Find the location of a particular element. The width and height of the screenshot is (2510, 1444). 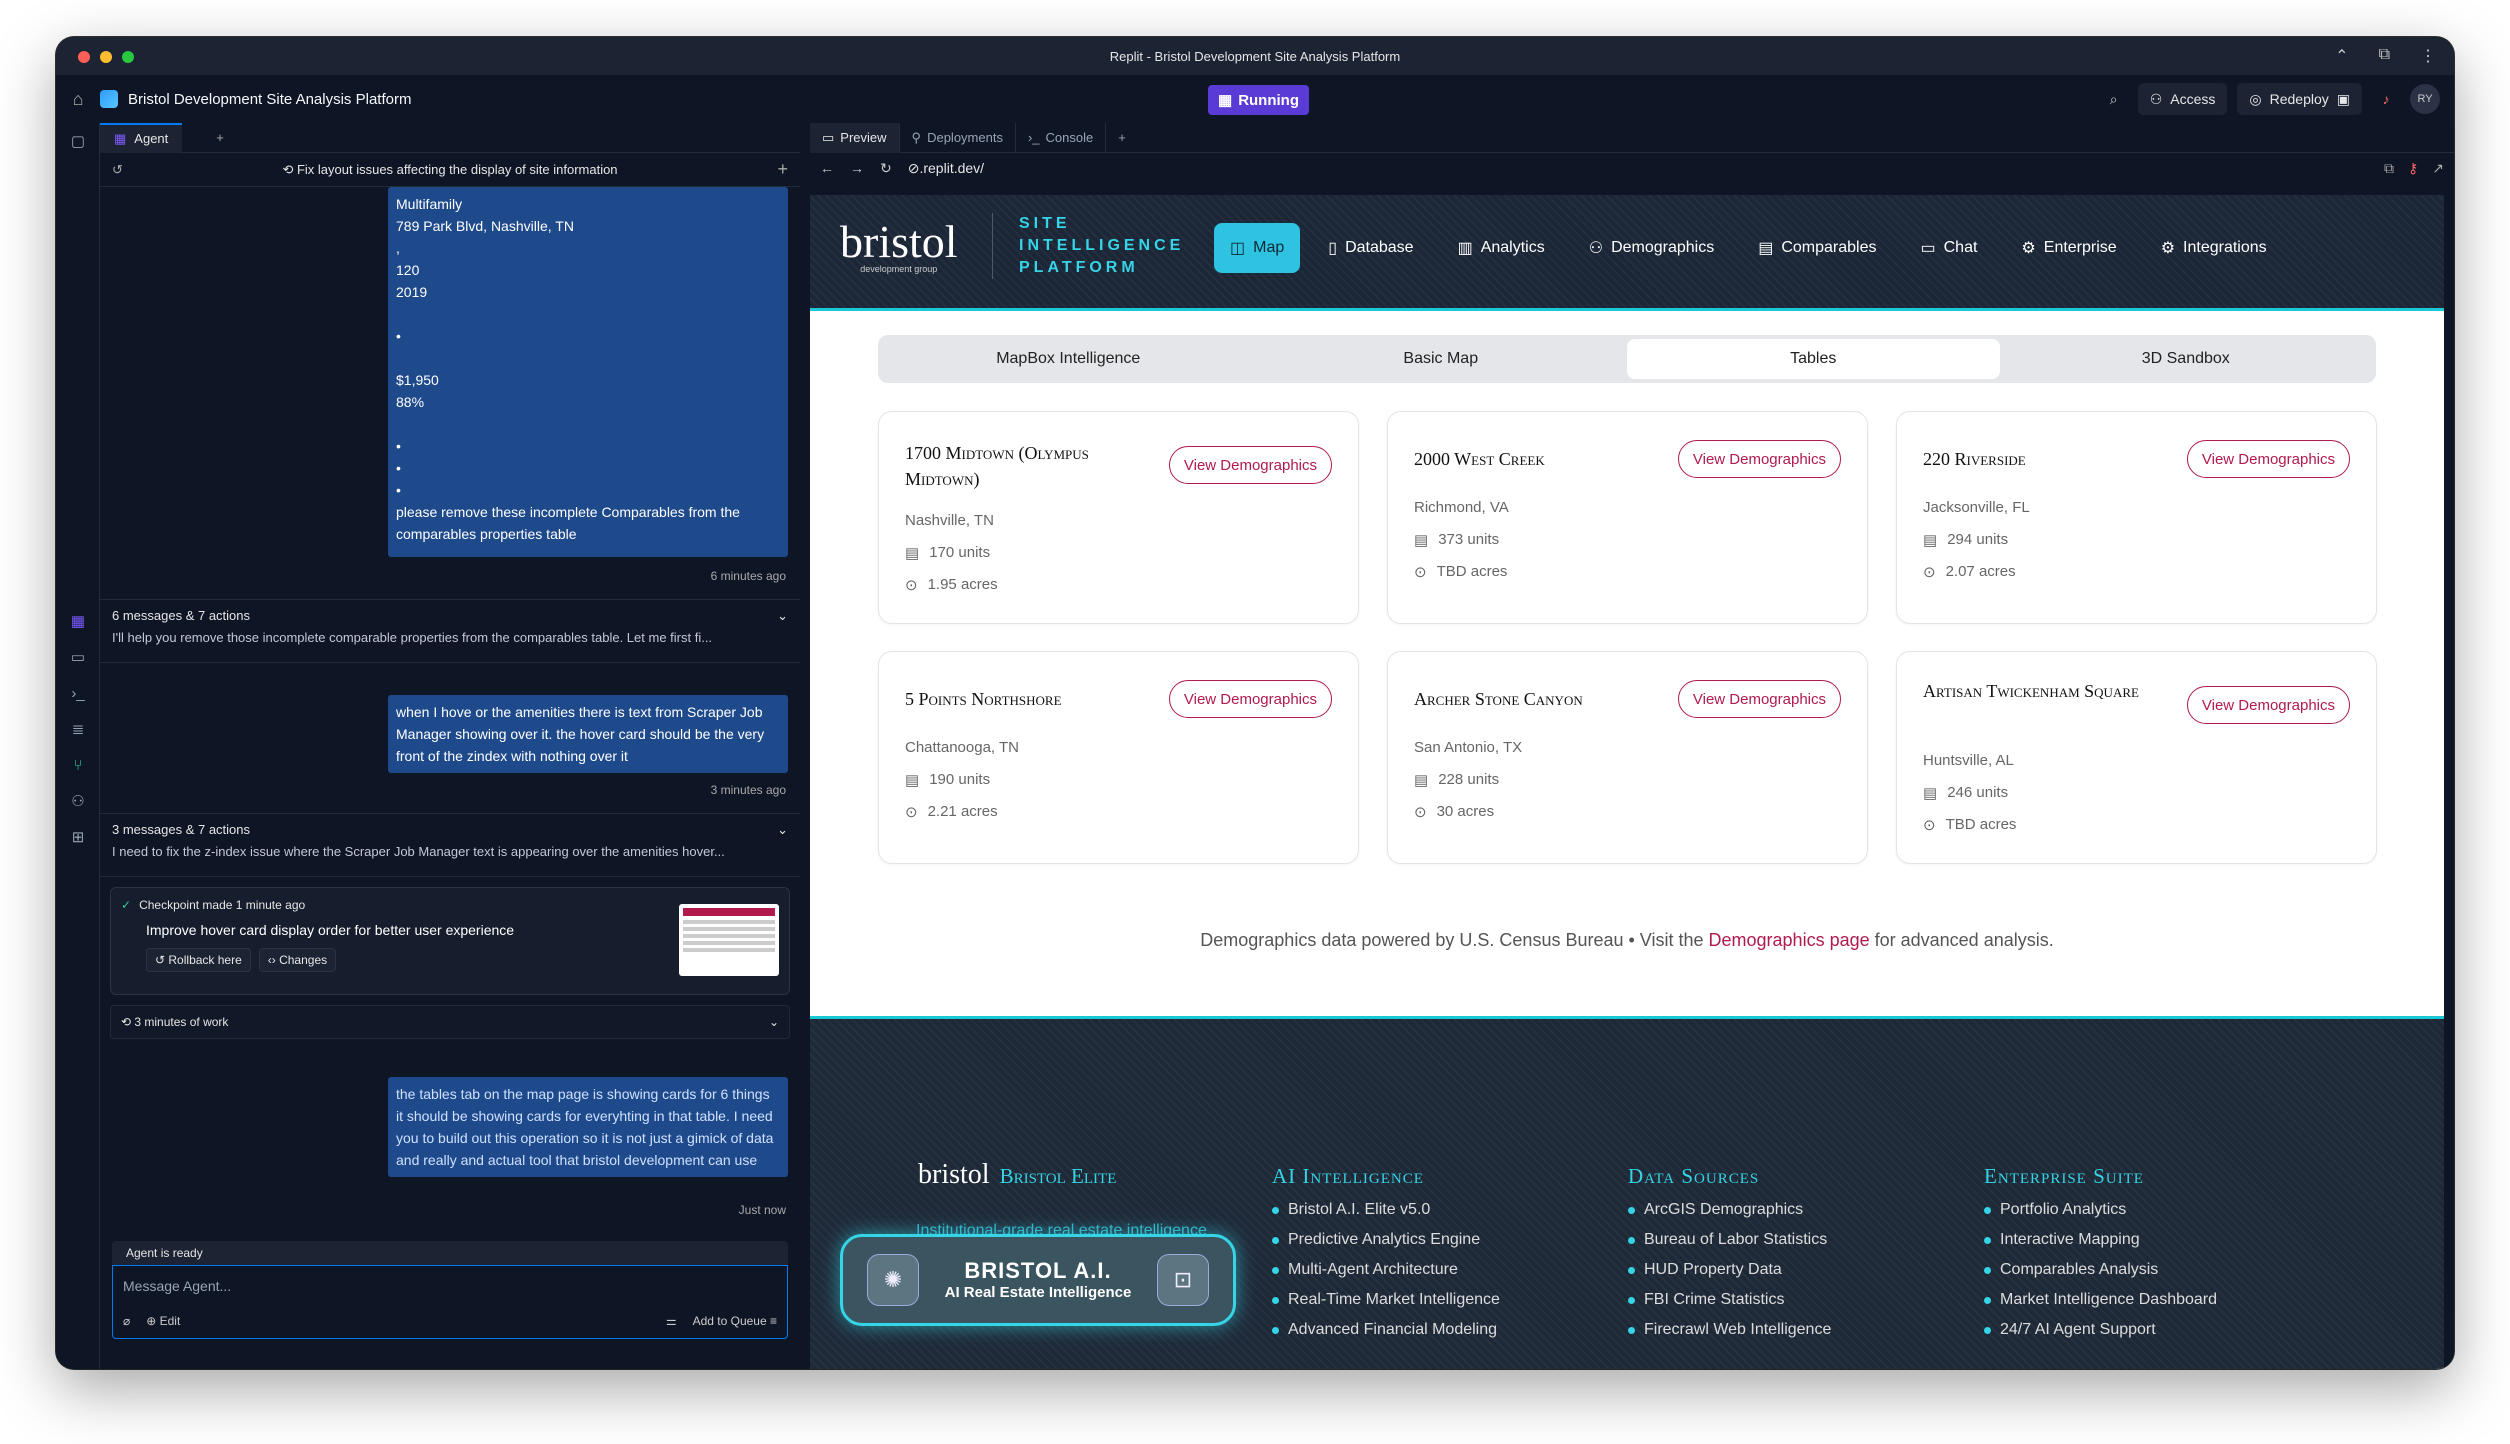

forward-icon: → is located at coordinates (857, 168).